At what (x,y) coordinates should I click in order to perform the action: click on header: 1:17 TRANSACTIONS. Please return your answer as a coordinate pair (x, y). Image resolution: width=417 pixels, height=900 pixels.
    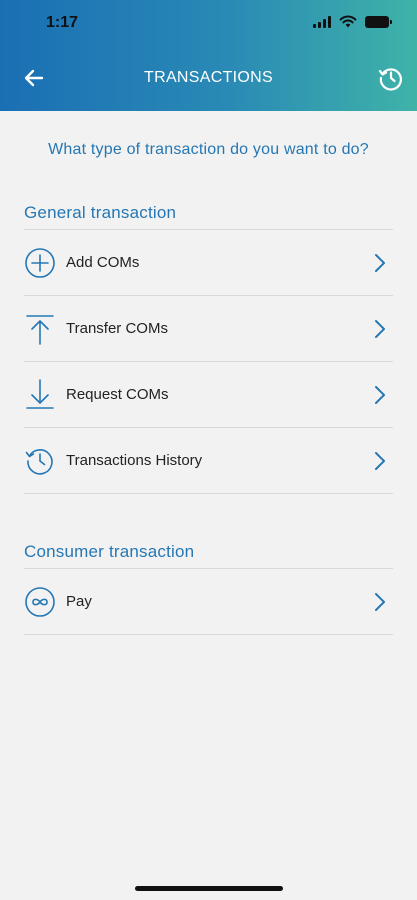
    Looking at the image, I should click on (208, 55).